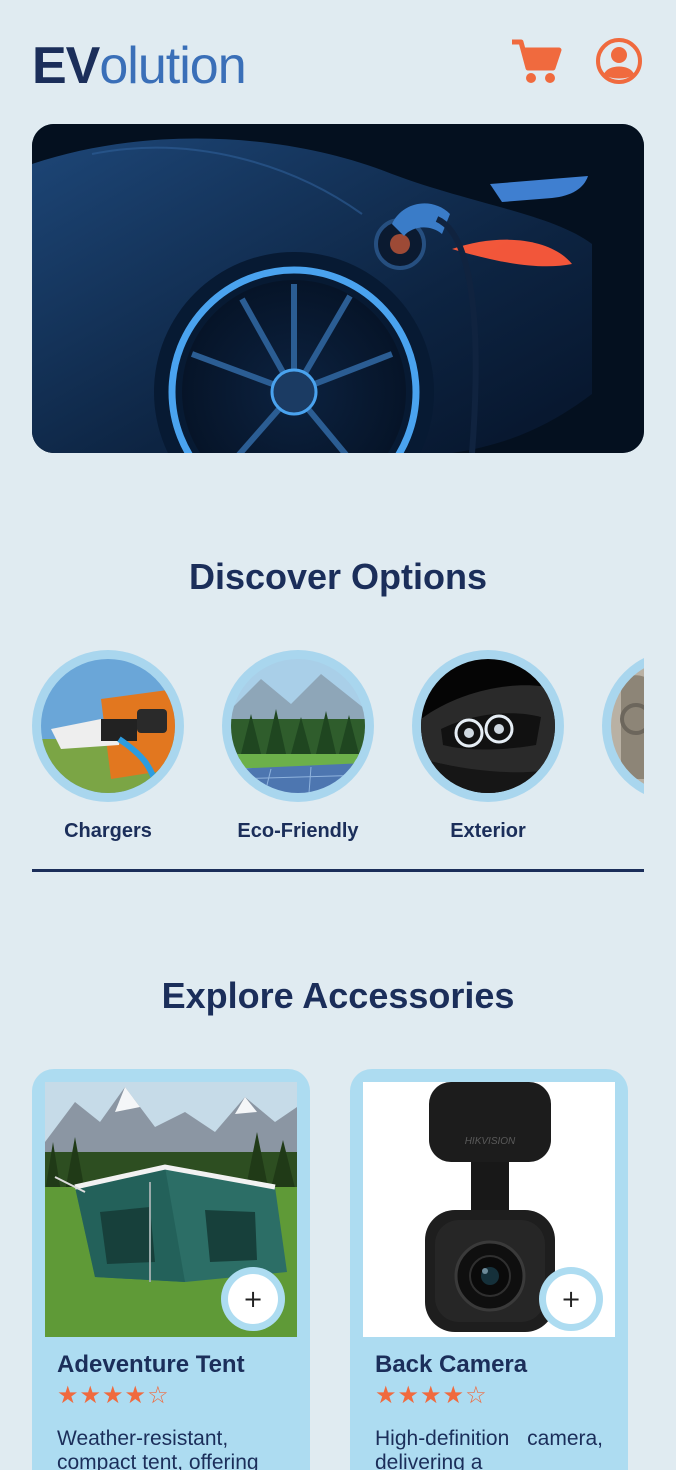  I want to click on category-label: Exterior, so click(488, 831).